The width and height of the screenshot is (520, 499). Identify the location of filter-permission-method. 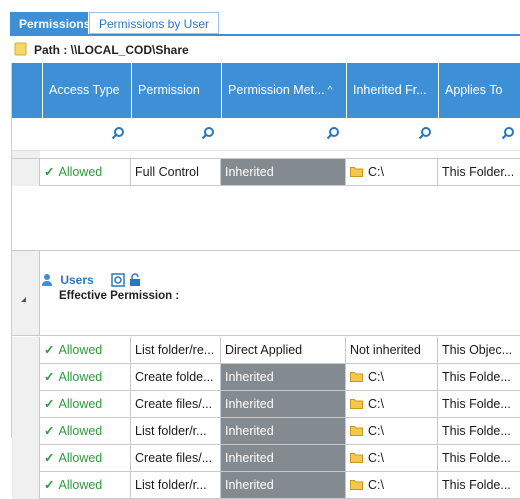
(283, 134).